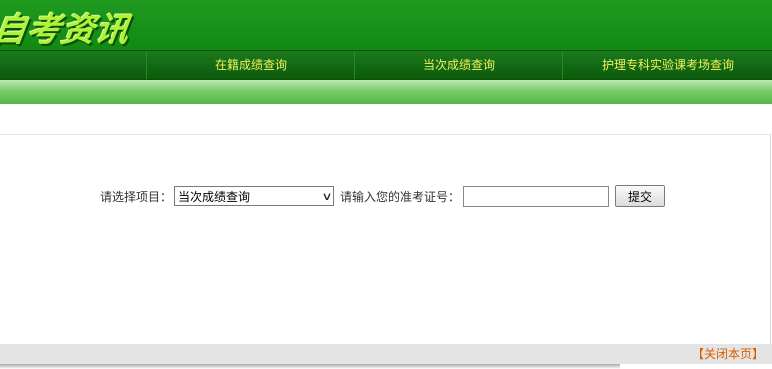  I want to click on nav-item-nursing-lab-exam-room-query: 护理专科实验课考场查询, so click(667, 65).